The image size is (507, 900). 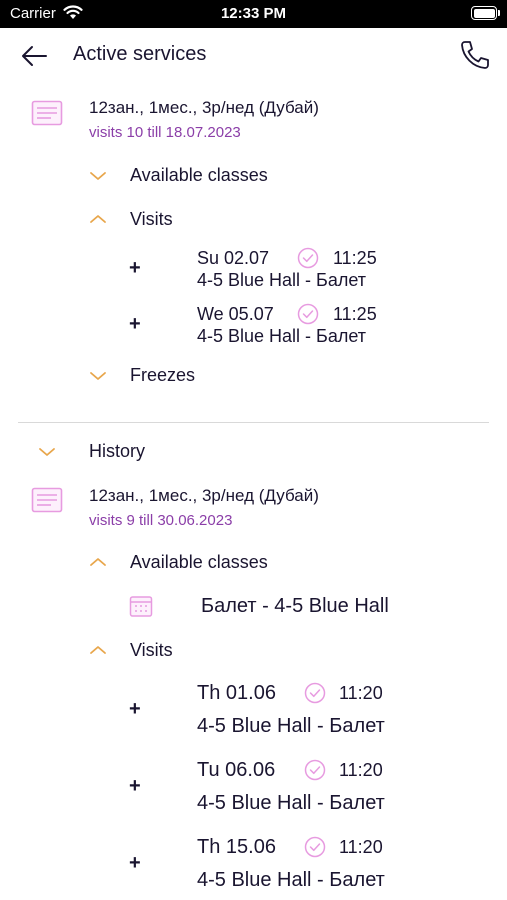 I want to click on visit-date: Th 01.06, so click(x=236, y=693).